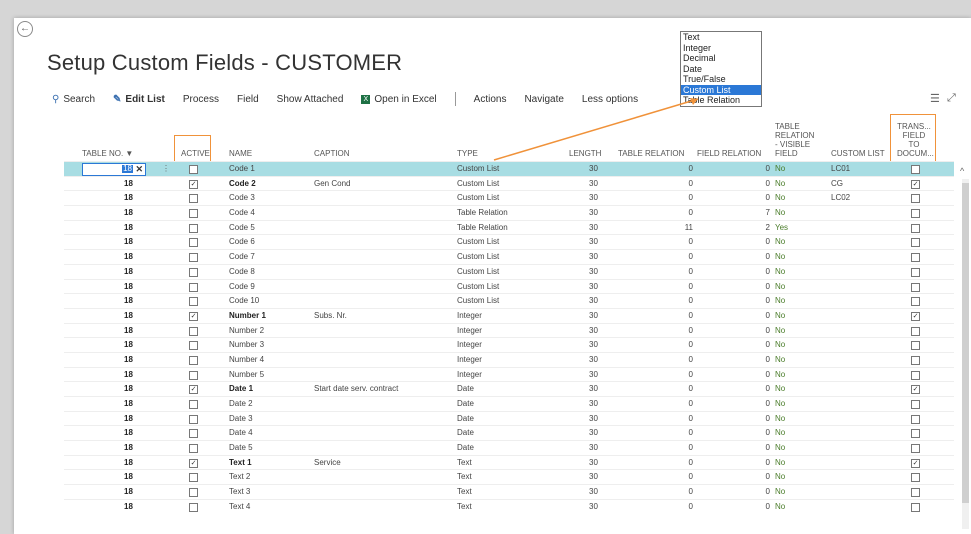 This screenshot has width=971, height=534. Describe the element at coordinates (166, 169) in the screenshot. I see `row-menu-icon: ⋮` at that location.